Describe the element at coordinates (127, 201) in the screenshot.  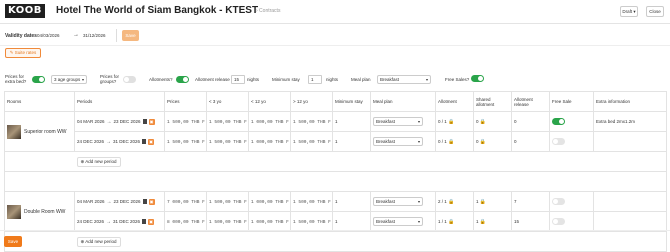
I see `period-to: 23 DEC 2026` at that location.